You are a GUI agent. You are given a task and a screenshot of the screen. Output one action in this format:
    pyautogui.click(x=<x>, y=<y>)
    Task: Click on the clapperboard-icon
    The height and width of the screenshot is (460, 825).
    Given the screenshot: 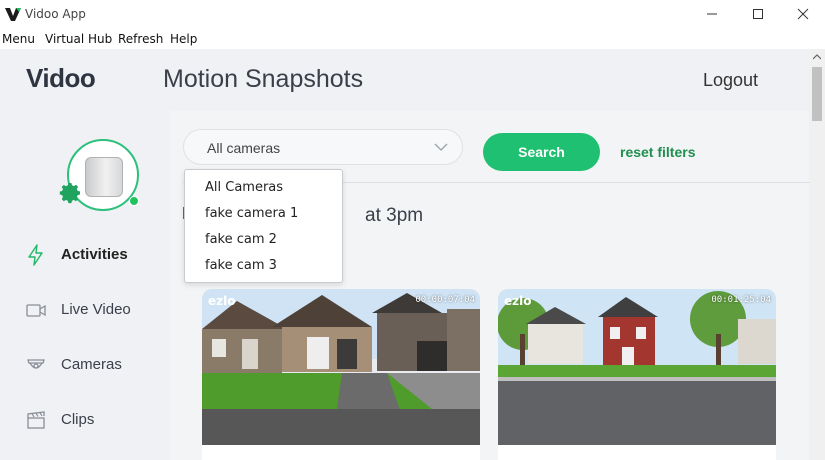 What is the action you would take?
    pyautogui.click(x=36, y=420)
    